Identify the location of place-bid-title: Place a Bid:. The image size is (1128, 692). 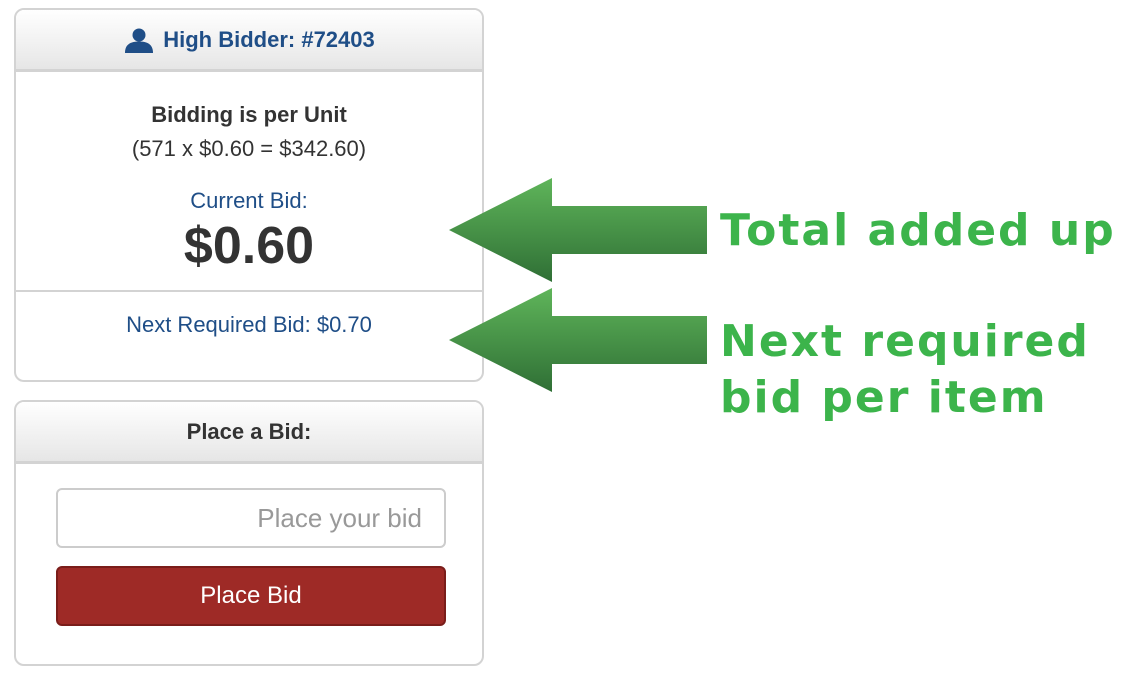
(249, 431).